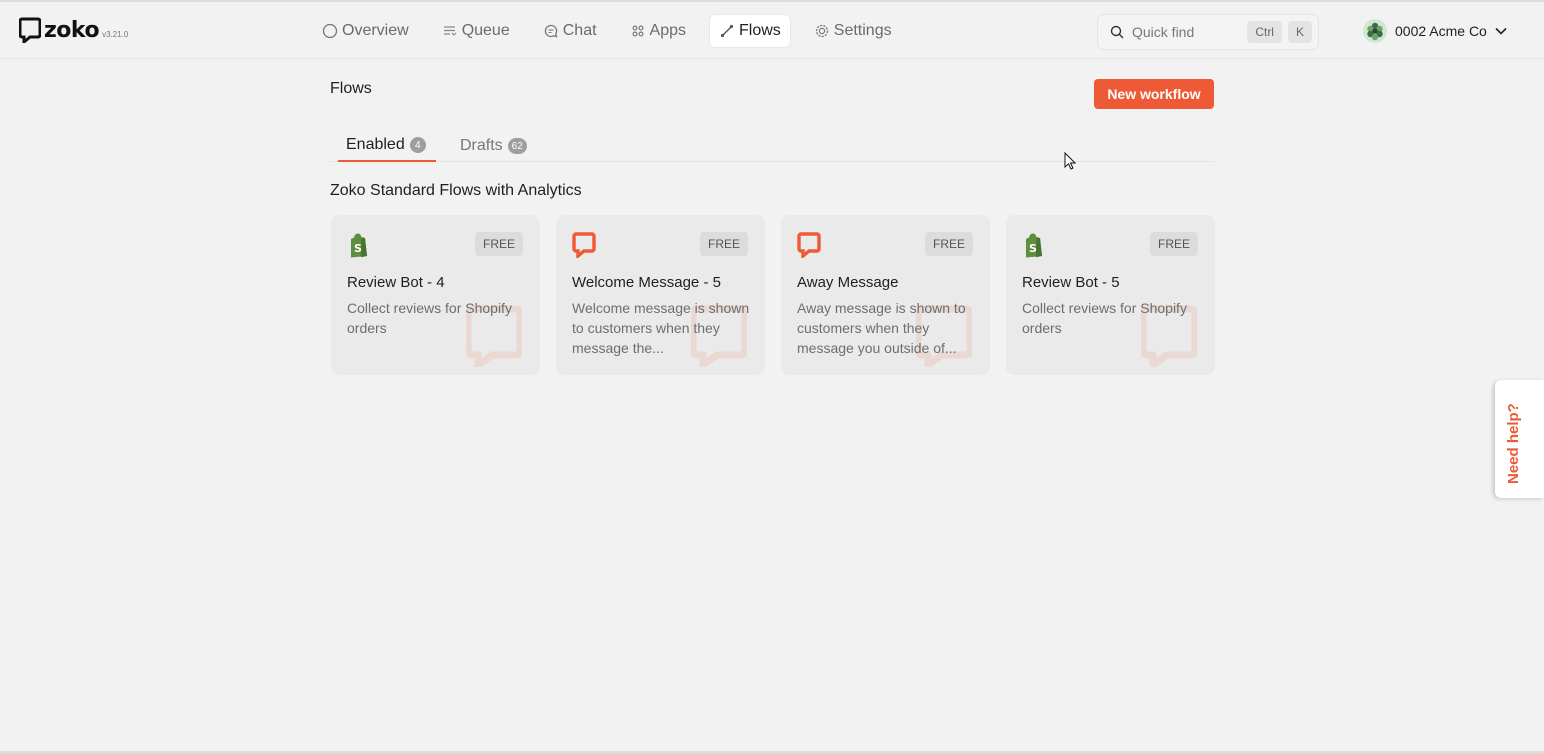  Describe the element at coordinates (485, 30) in the screenshot. I see `nav-item-label: Queue` at that location.